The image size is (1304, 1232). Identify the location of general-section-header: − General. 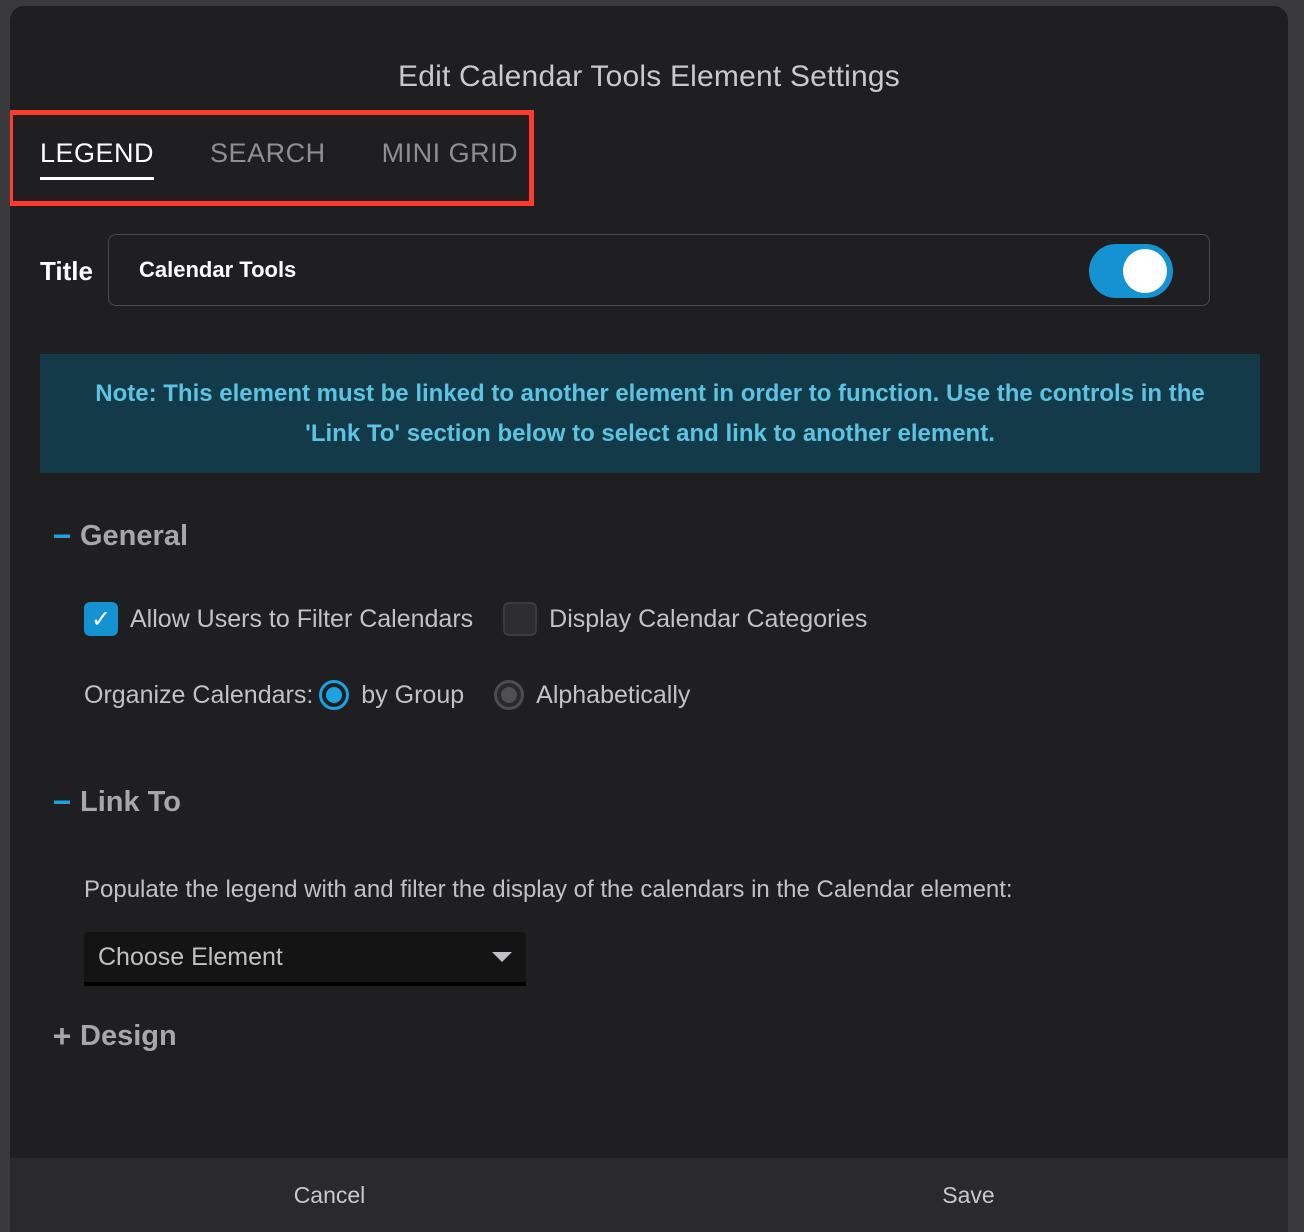
(119, 536).